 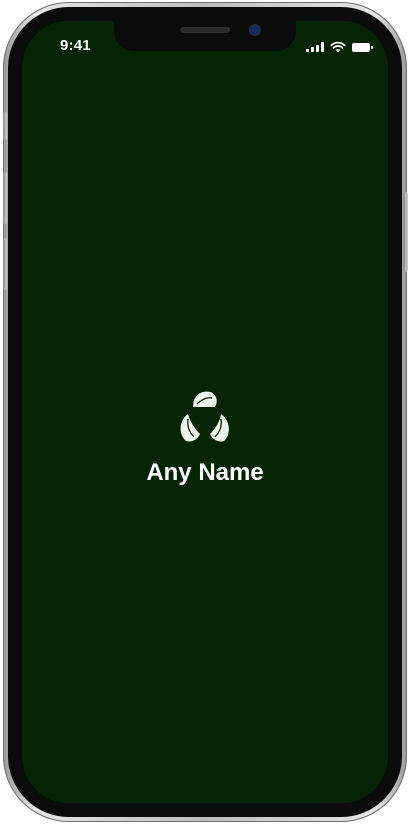 What do you see at coordinates (75, 45) in the screenshot?
I see `status-time: 9:41` at bounding box center [75, 45].